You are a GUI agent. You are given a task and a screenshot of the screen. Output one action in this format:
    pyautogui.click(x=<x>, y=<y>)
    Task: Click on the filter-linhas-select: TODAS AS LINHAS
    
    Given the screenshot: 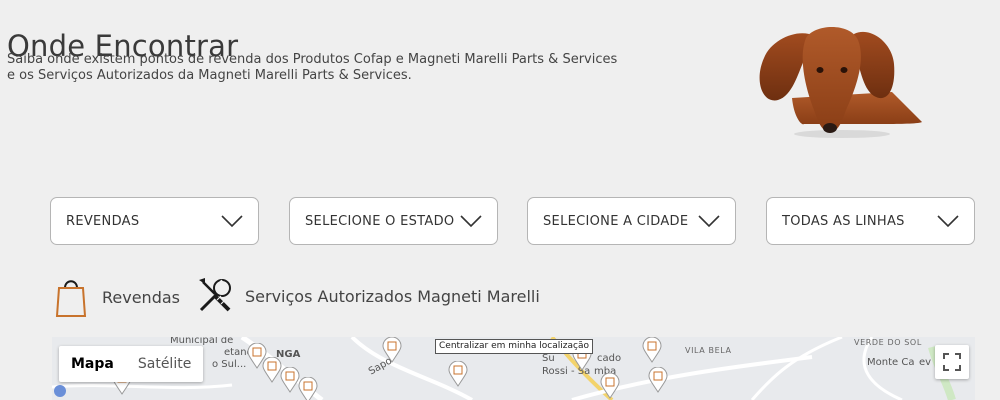 What is the action you would take?
    pyautogui.click(x=870, y=221)
    